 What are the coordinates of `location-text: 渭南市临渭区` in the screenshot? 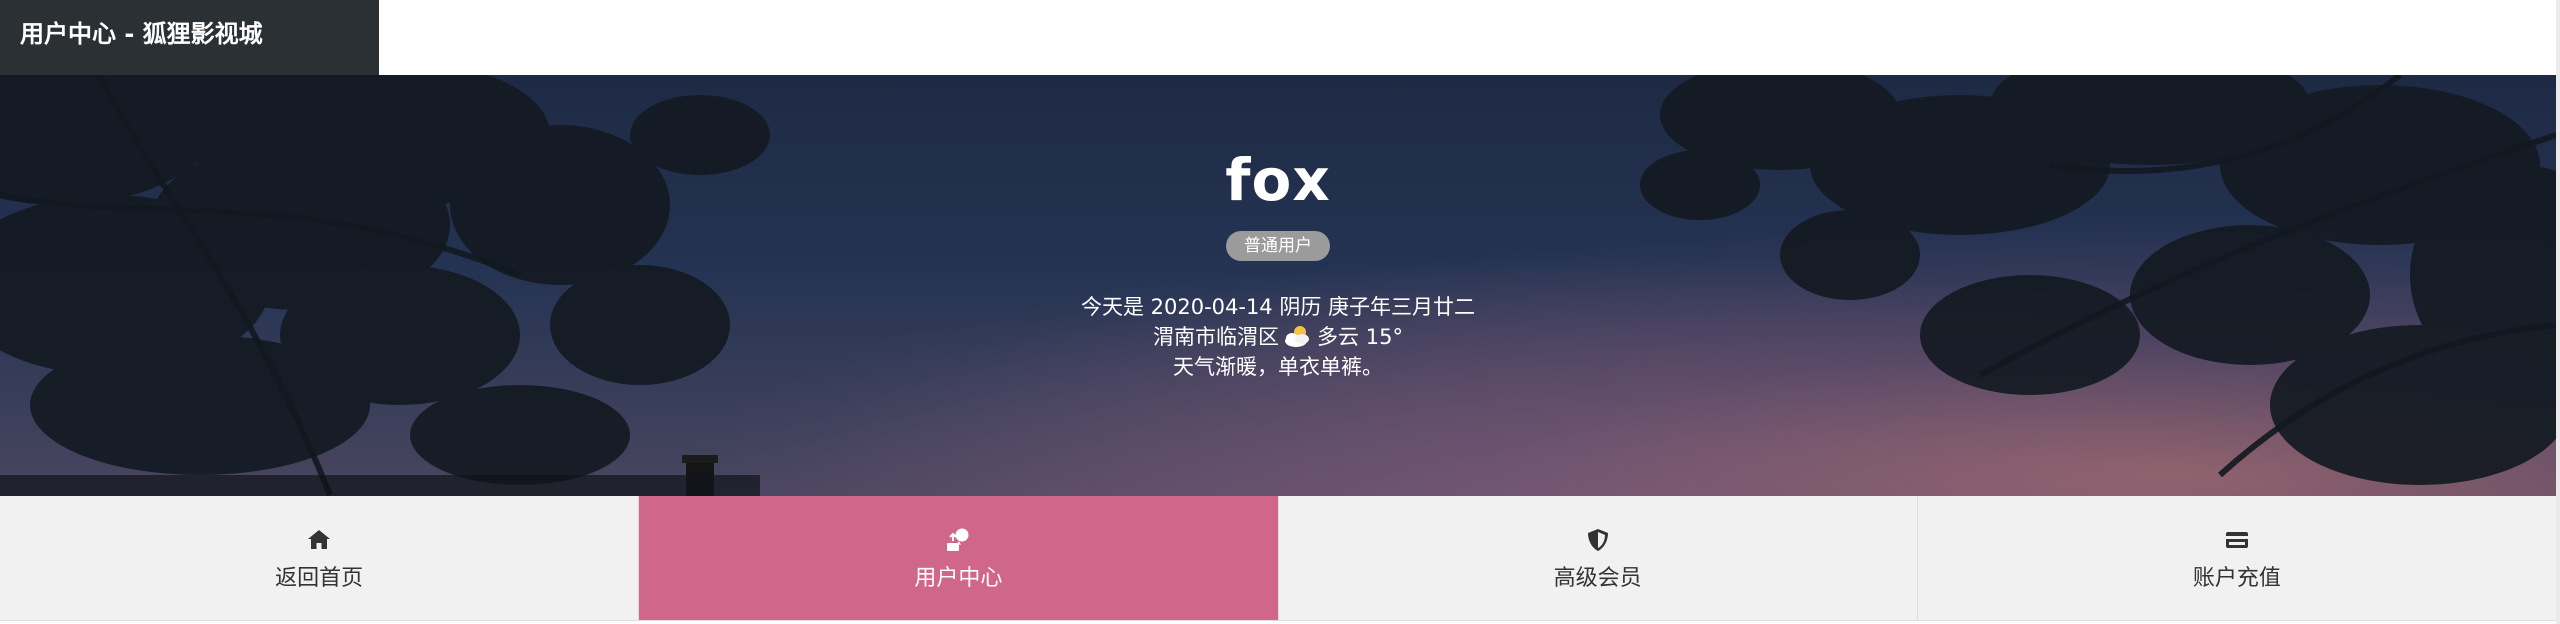 It's located at (1216, 337).